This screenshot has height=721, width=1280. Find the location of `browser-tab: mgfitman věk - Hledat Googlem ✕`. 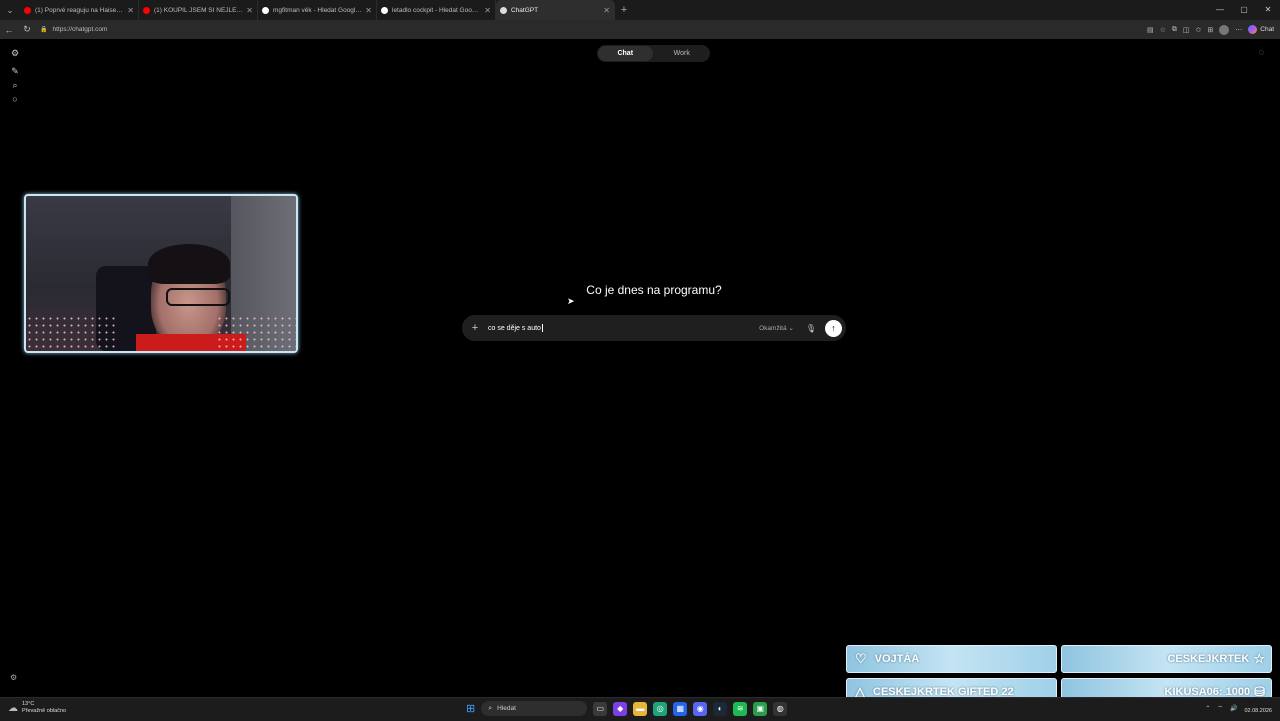

browser-tab: mgfitman věk - Hledat Googlem ✕ is located at coordinates (317, 10).